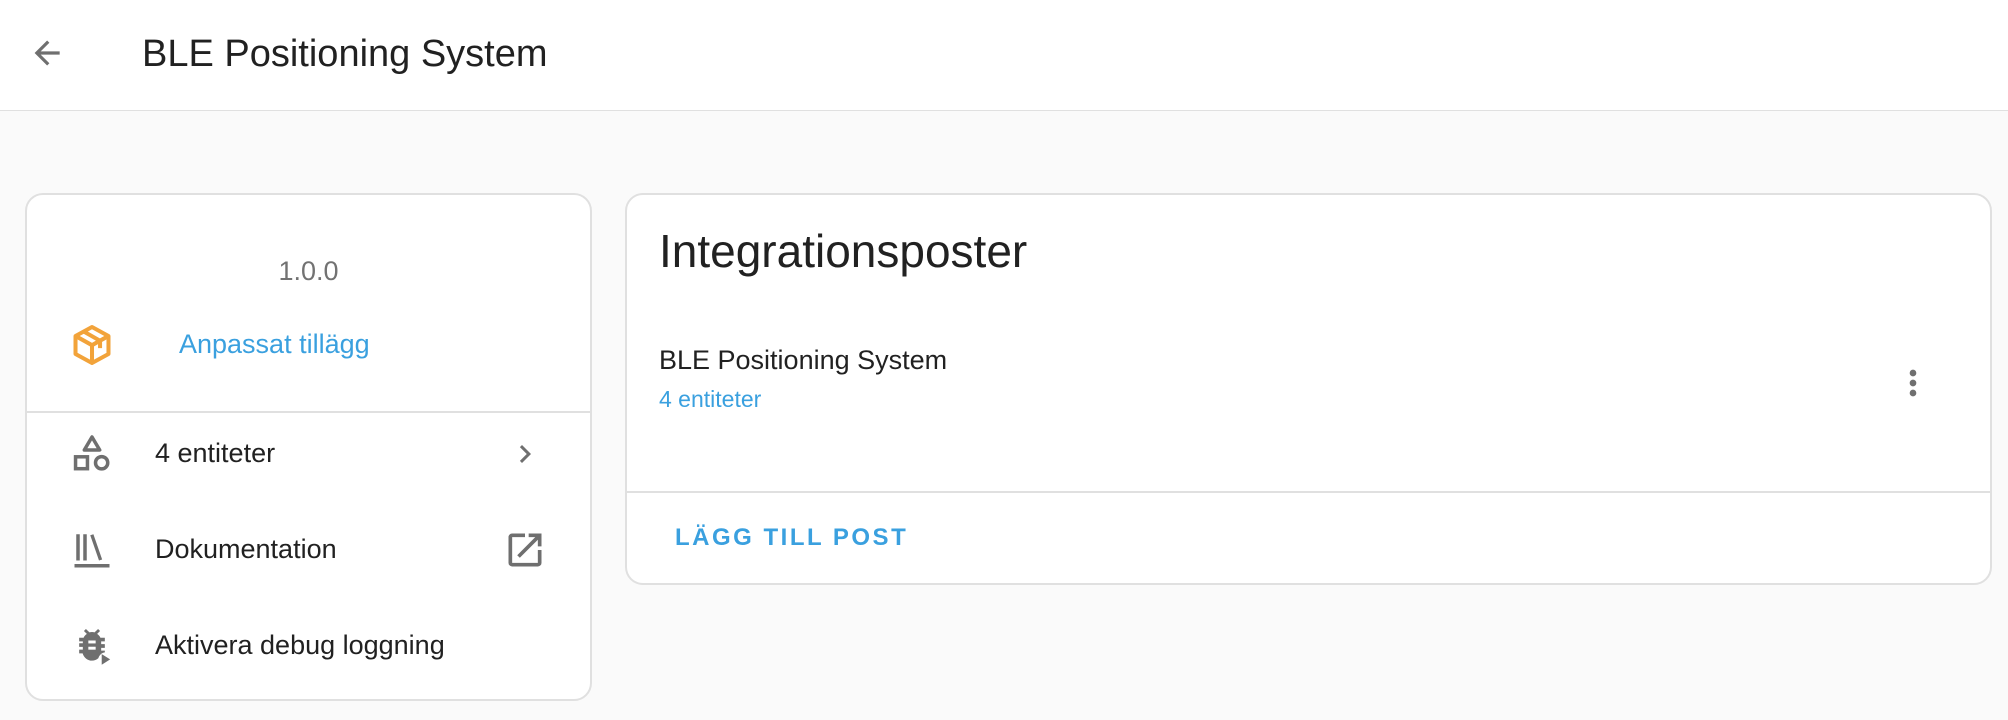  I want to click on dots-vertical-icon, so click(1913, 385).